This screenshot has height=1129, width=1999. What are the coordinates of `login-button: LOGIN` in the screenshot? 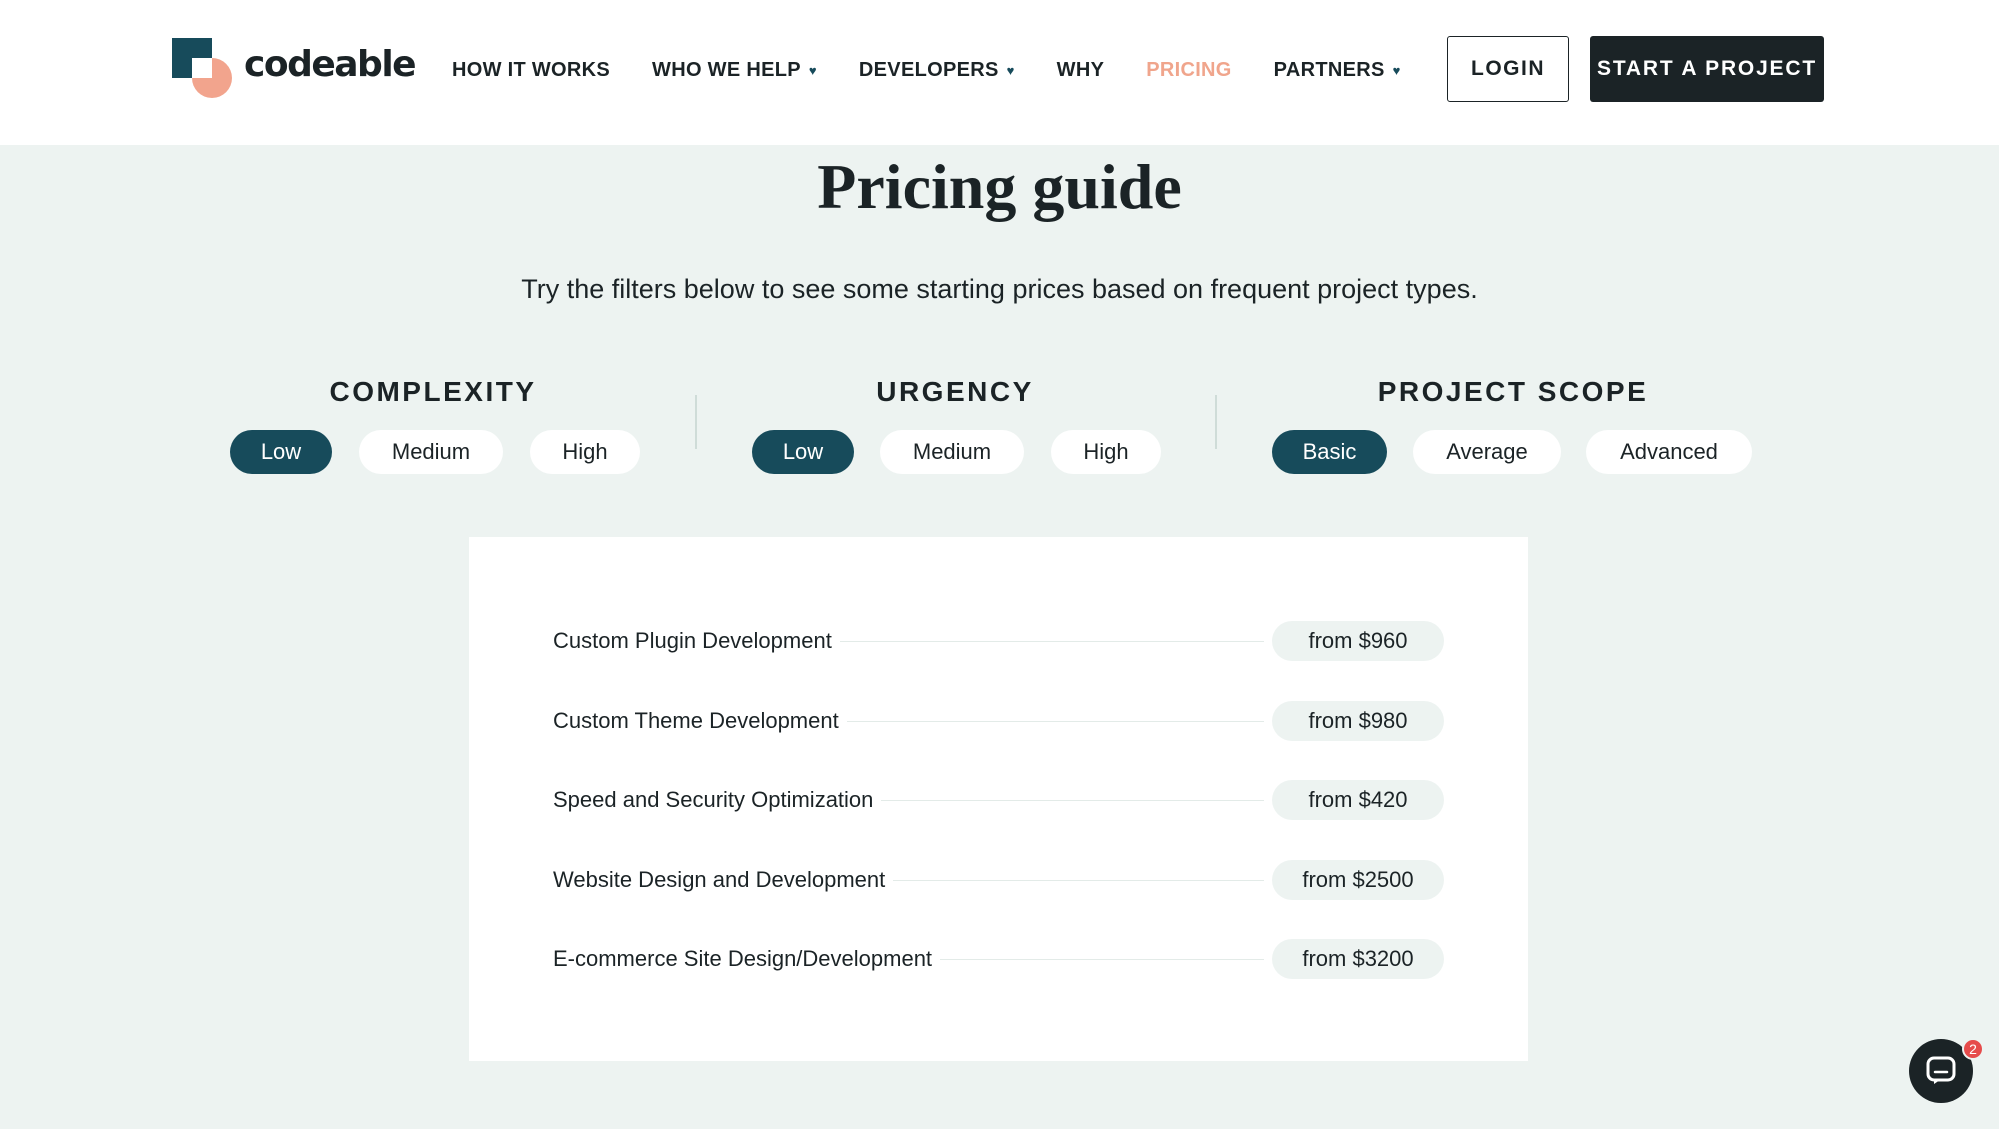 It's located at (1508, 69).